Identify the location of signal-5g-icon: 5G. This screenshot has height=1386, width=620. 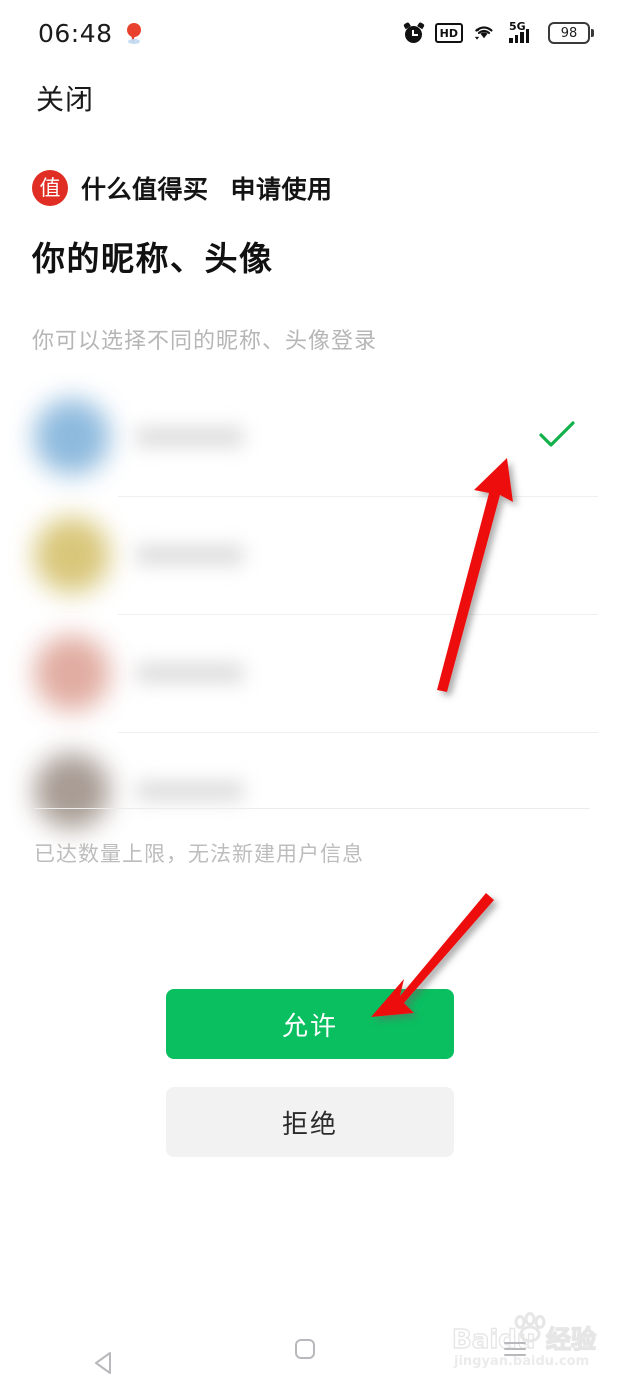
(523, 32).